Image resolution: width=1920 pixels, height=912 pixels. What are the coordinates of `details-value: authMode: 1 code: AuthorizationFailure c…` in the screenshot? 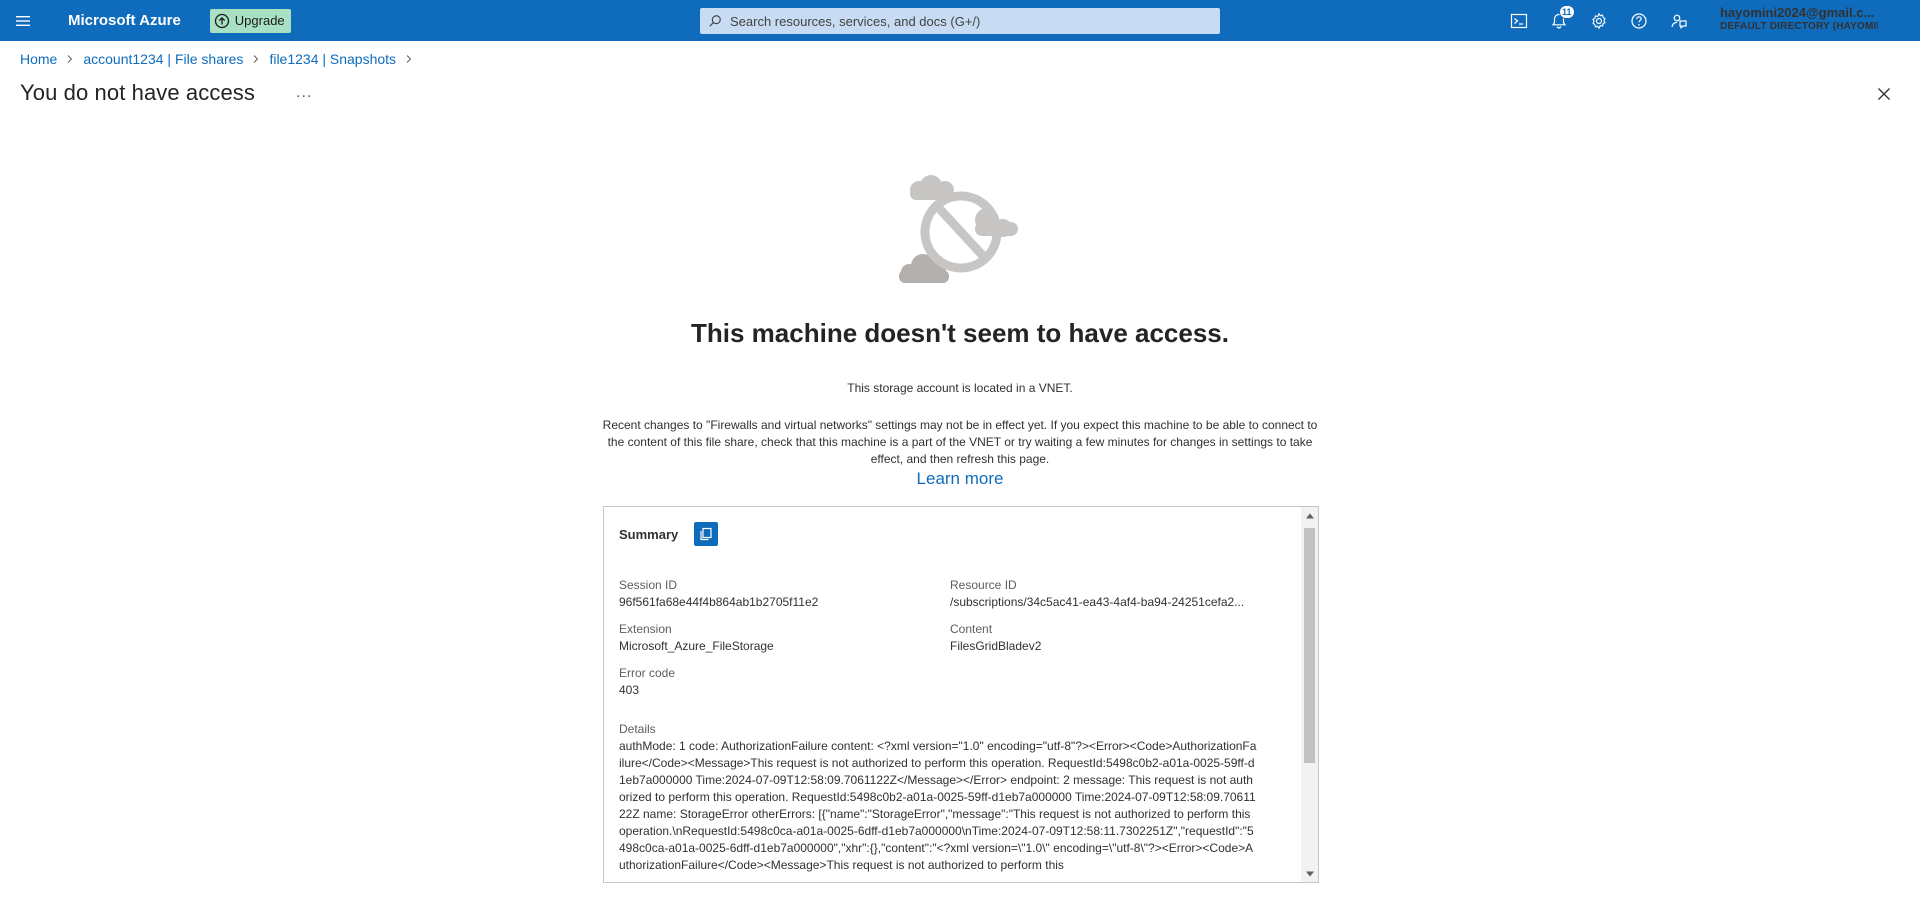 It's located at (938, 805).